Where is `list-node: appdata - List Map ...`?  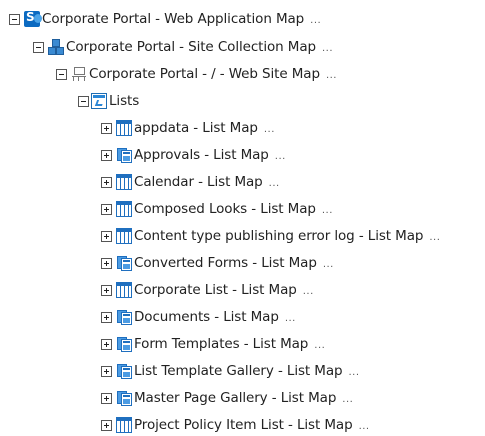
list-node: appdata - List Map ... is located at coordinates (188, 128).